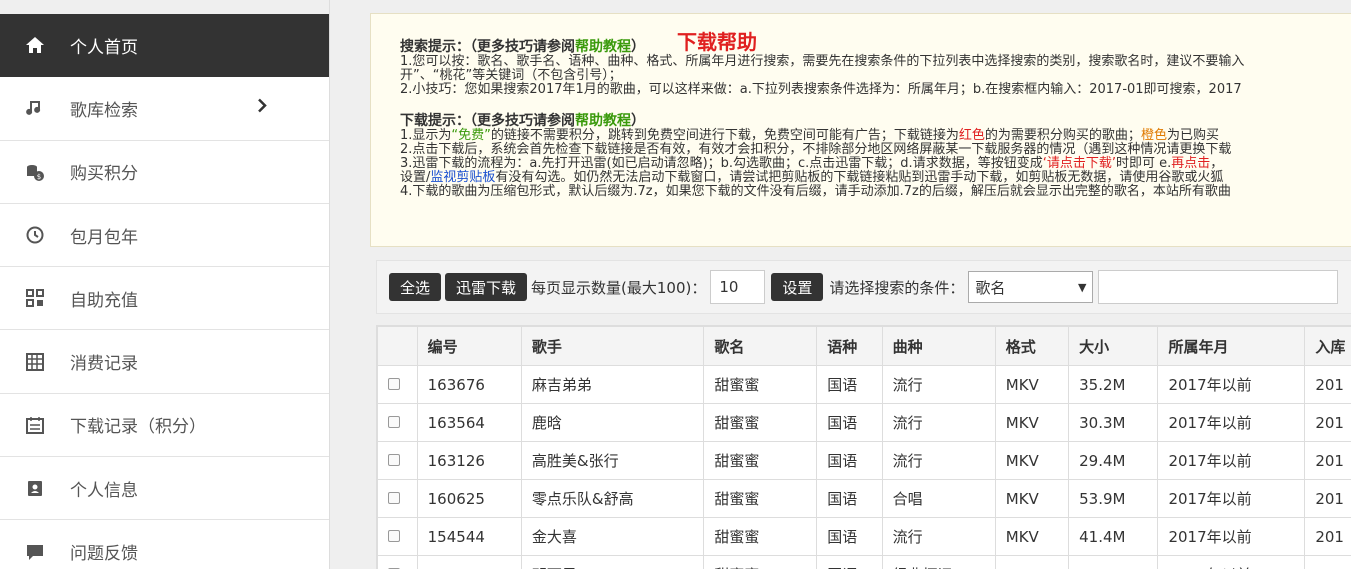 Image resolution: width=1351 pixels, height=569 pixels. What do you see at coordinates (469, 536) in the screenshot?
I see `table-cell: 154544` at bounding box center [469, 536].